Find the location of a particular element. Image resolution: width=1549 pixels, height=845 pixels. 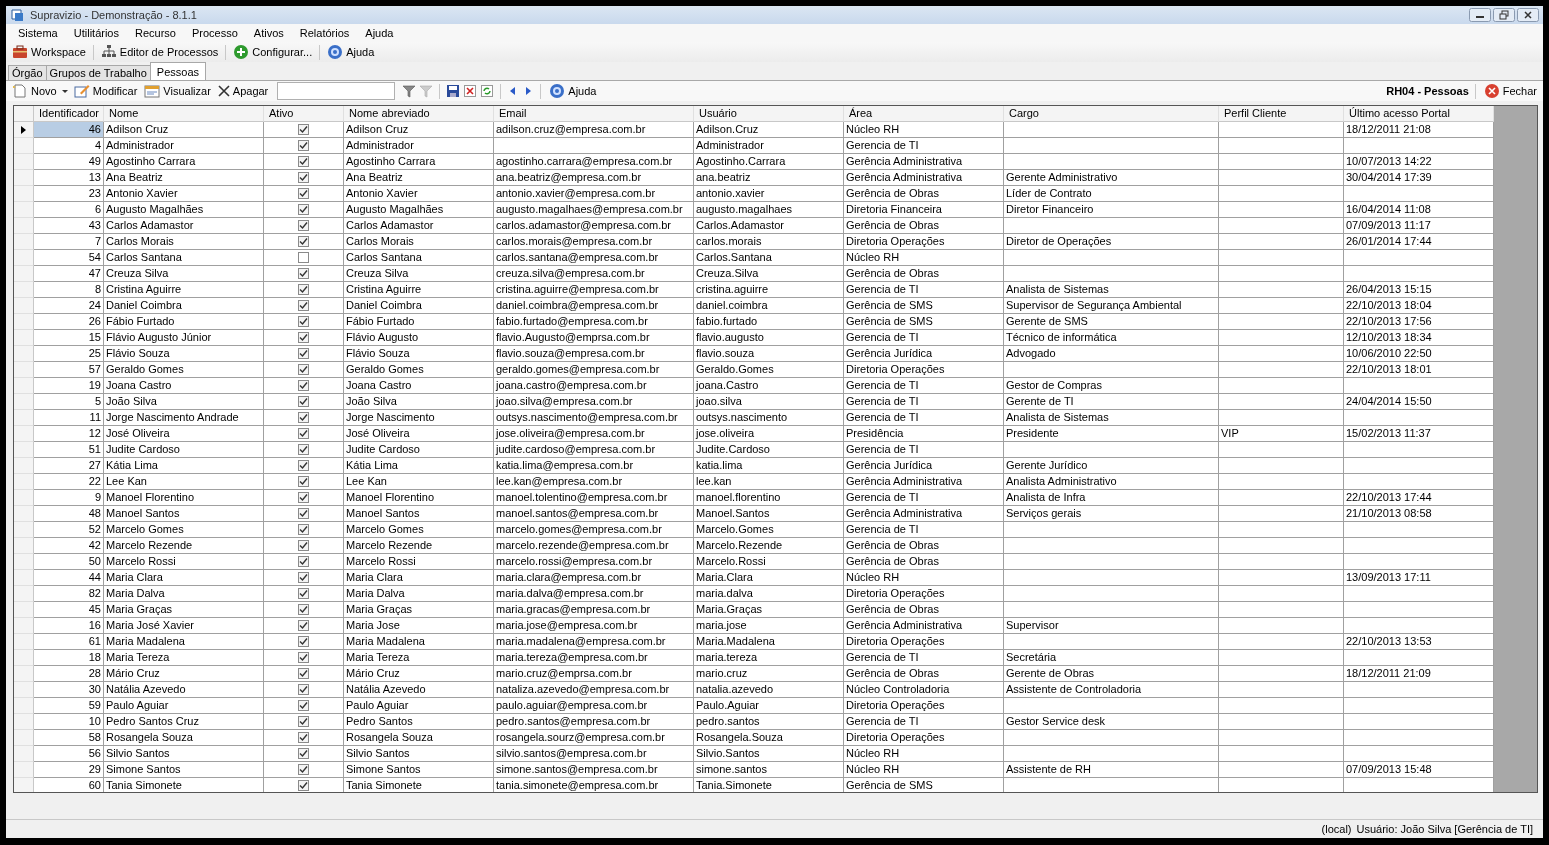

toolbar-button: Editor de Processos is located at coordinates (159, 52).